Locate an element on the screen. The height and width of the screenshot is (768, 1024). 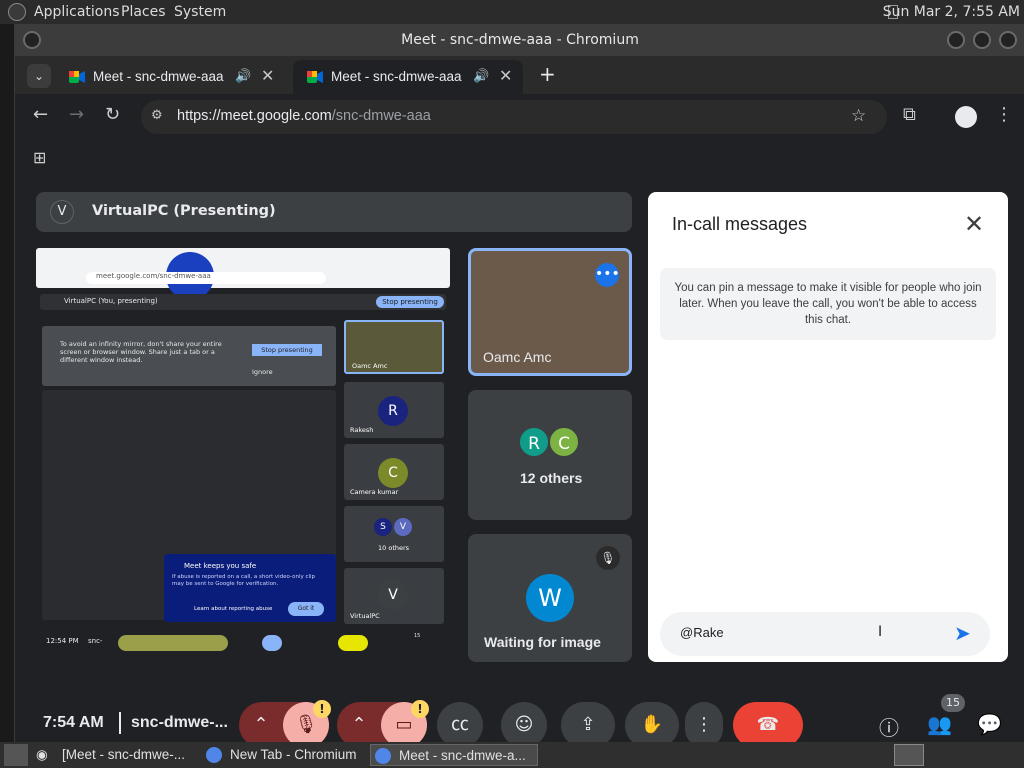
camera-warning-icon: ! is located at coordinates (420, 709).